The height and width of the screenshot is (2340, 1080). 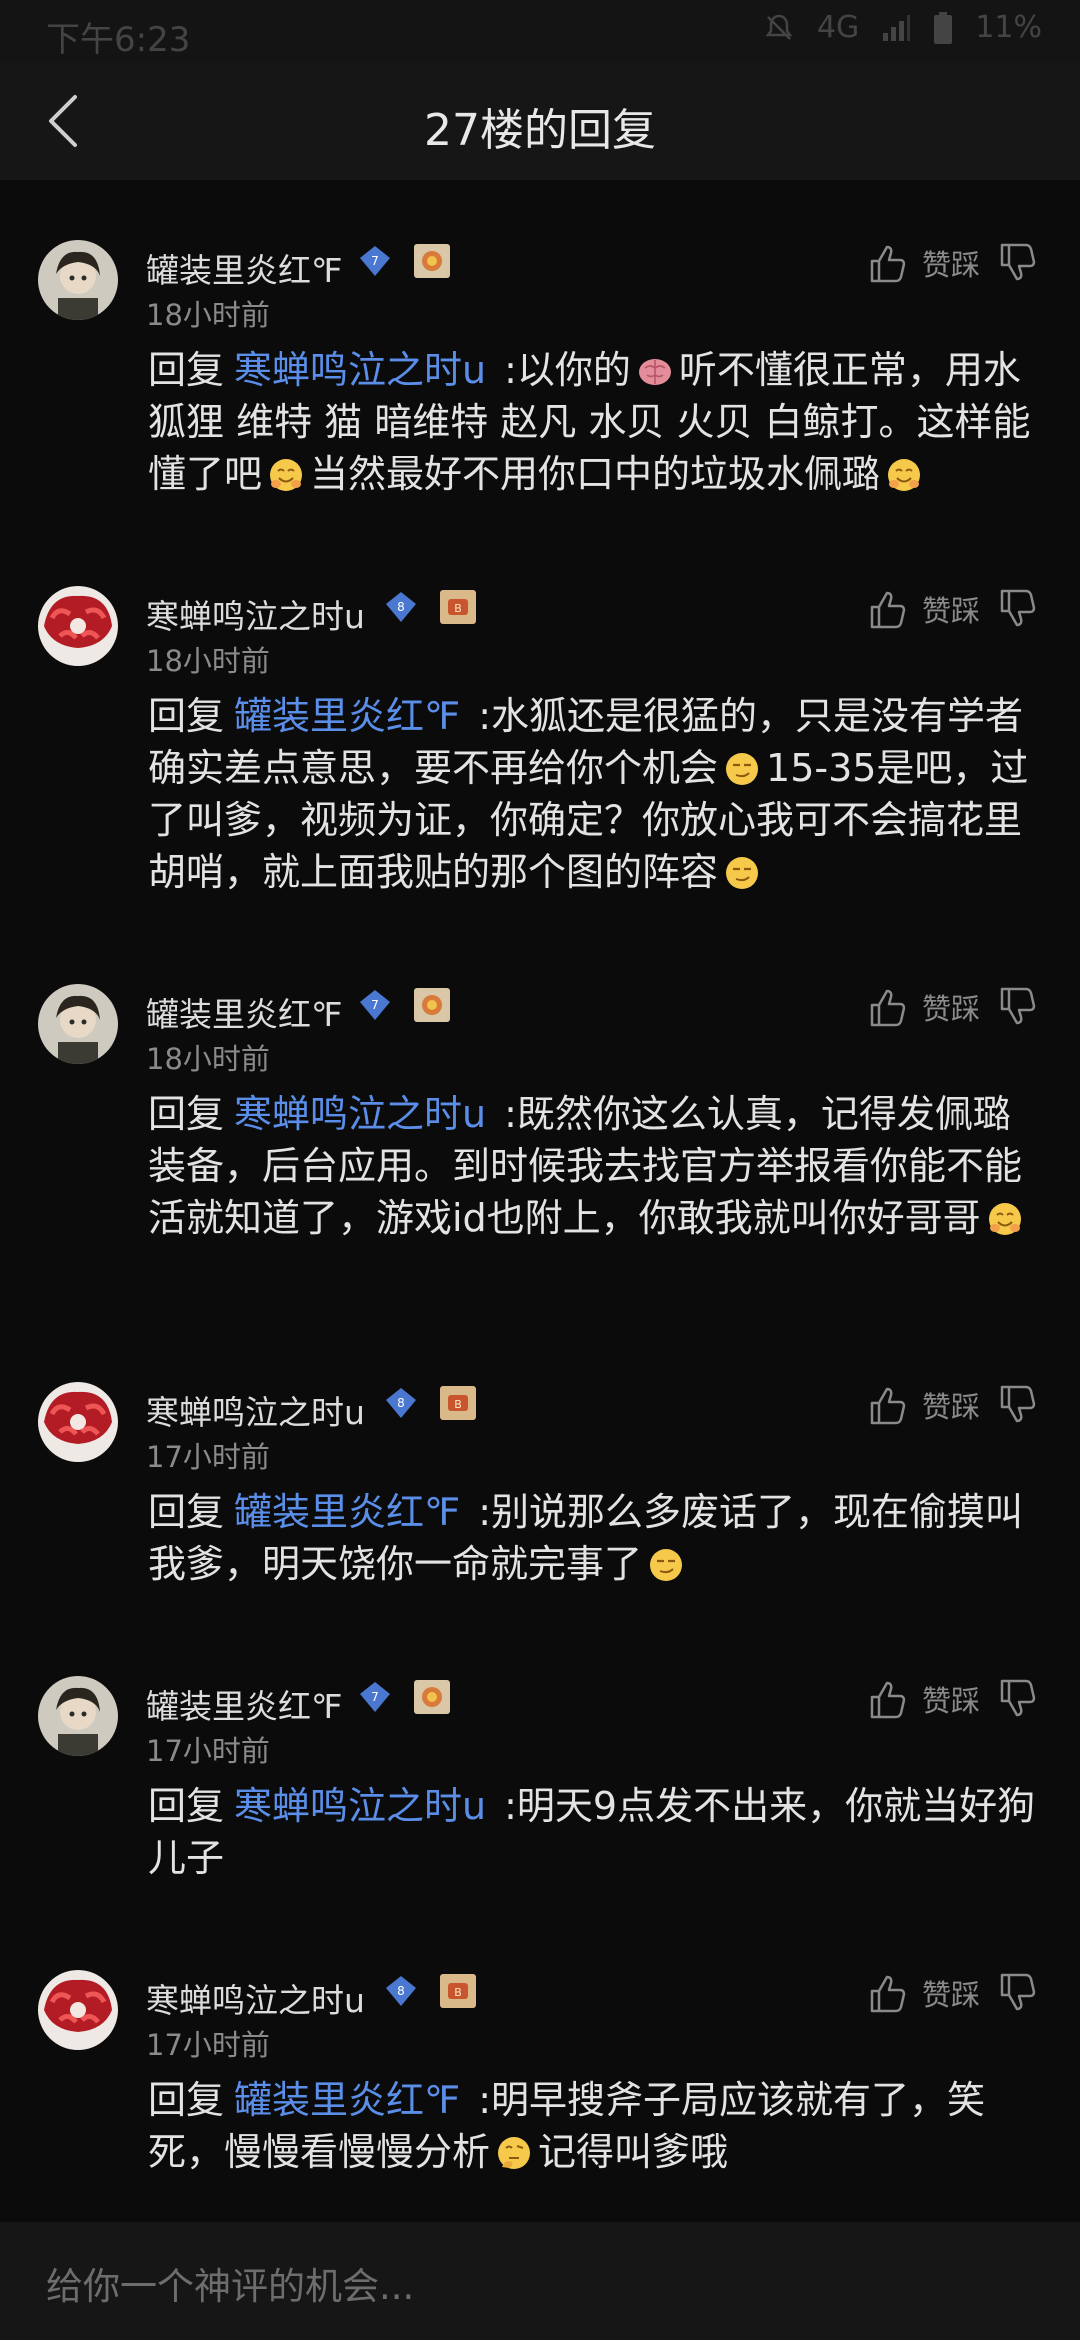 I want to click on comment-text: 回复 寒蝉鸣泣之时u:明天9点发不出来，你就当好狗儿子, so click(x=594, y=1832).